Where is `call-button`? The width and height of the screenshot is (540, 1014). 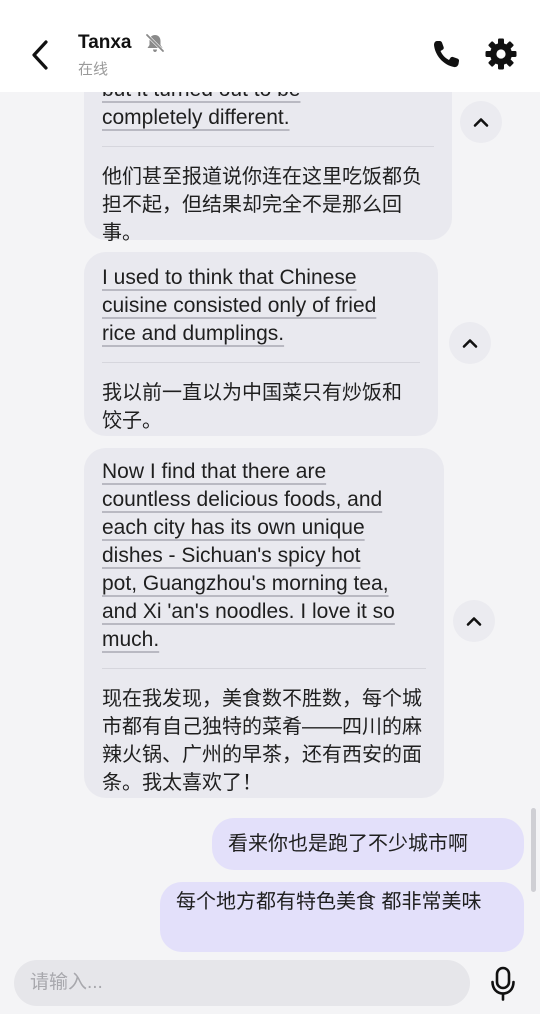
call-button is located at coordinates (446, 54).